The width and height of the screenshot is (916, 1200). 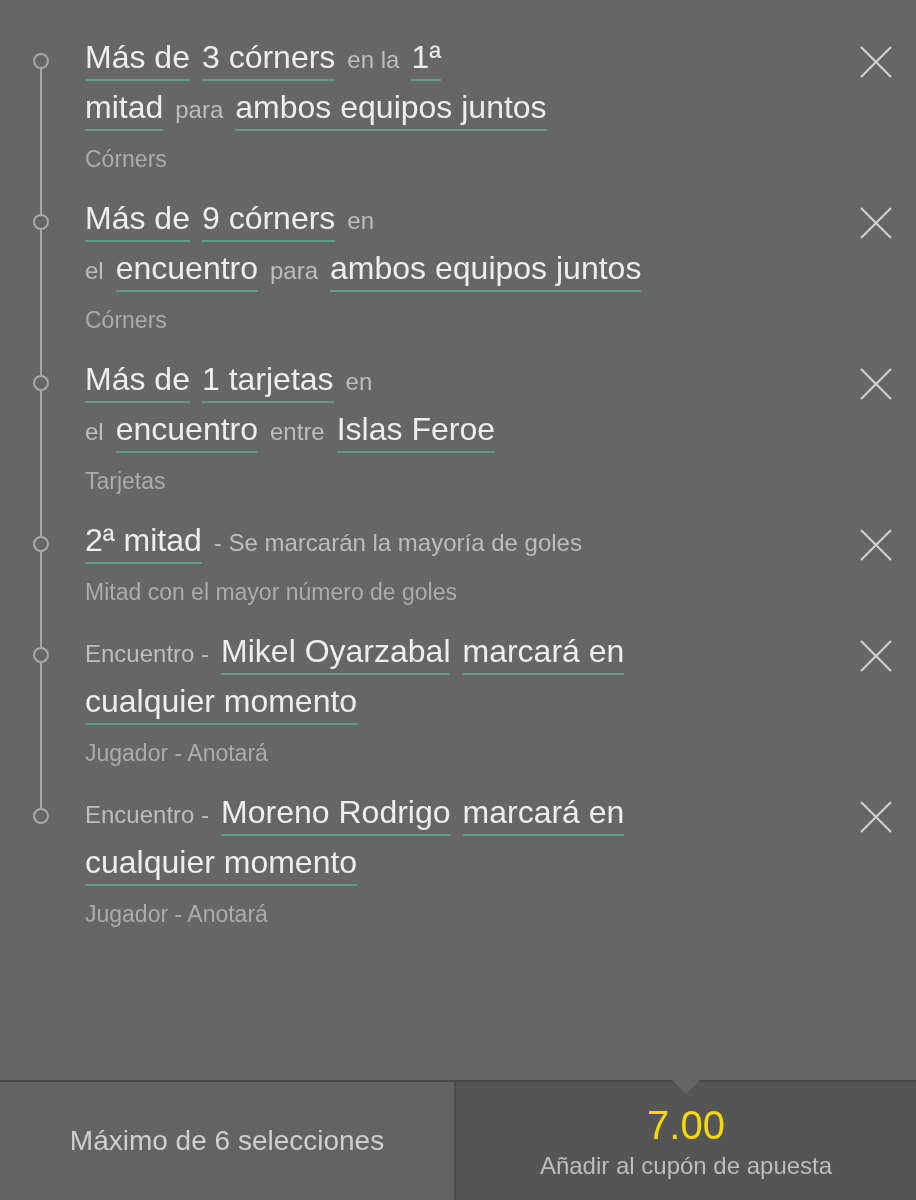 I want to click on selection-link: mitad, so click(x=124, y=109).